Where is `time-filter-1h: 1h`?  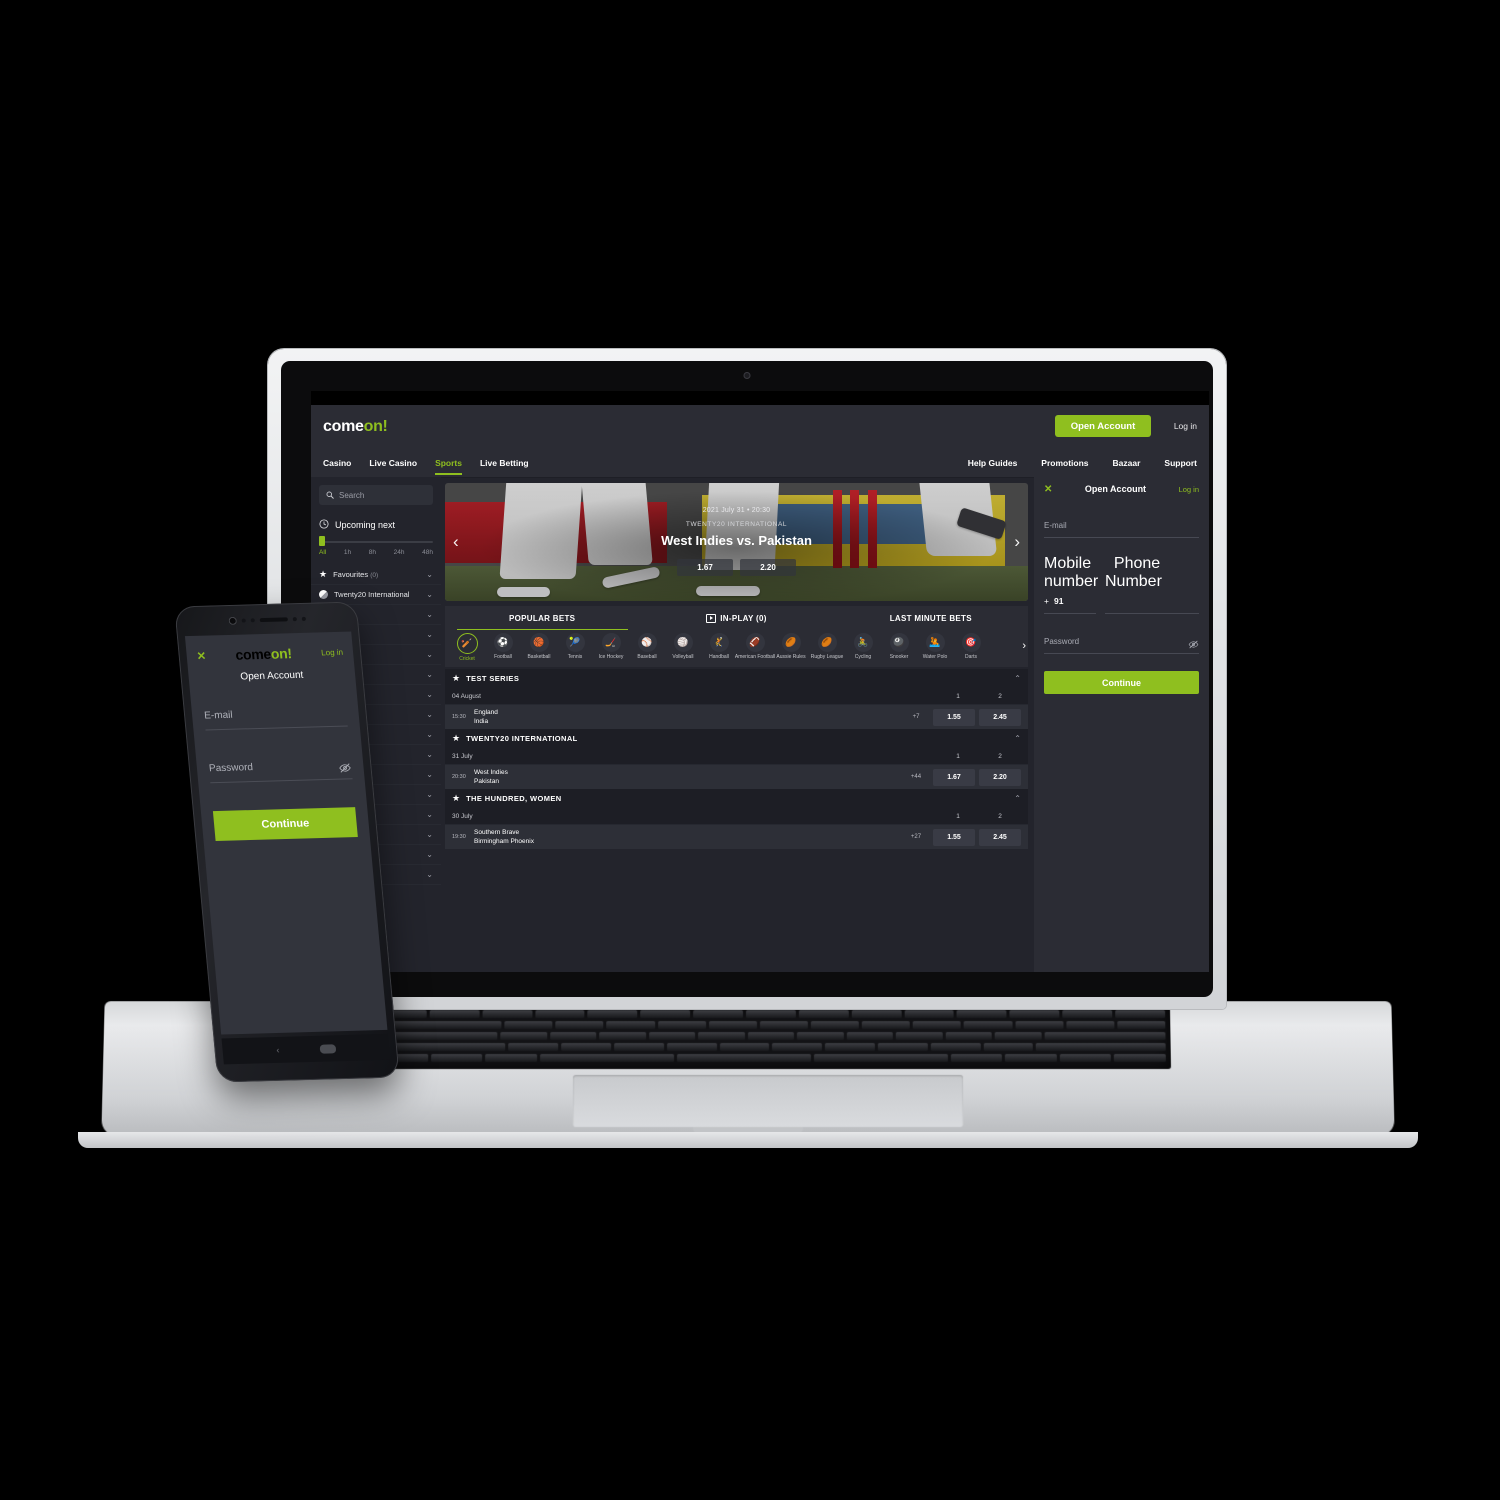 time-filter-1h: 1h is located at coordinates (347, 552).